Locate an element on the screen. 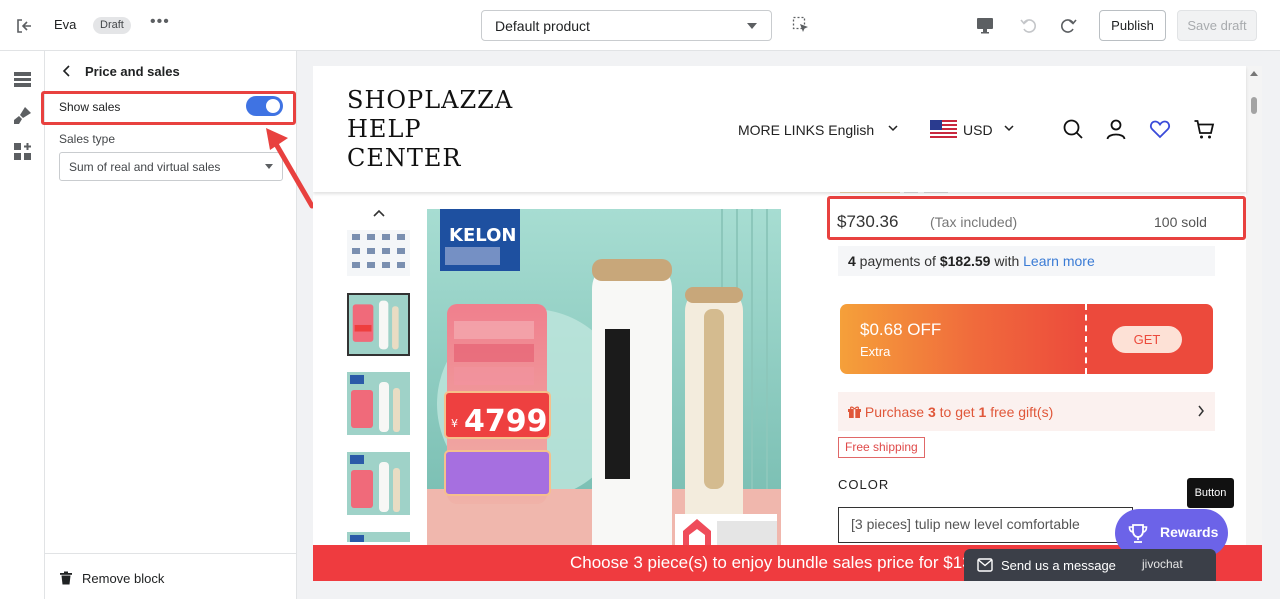  product-price: $730.36 is located at coordinates (868, 221).